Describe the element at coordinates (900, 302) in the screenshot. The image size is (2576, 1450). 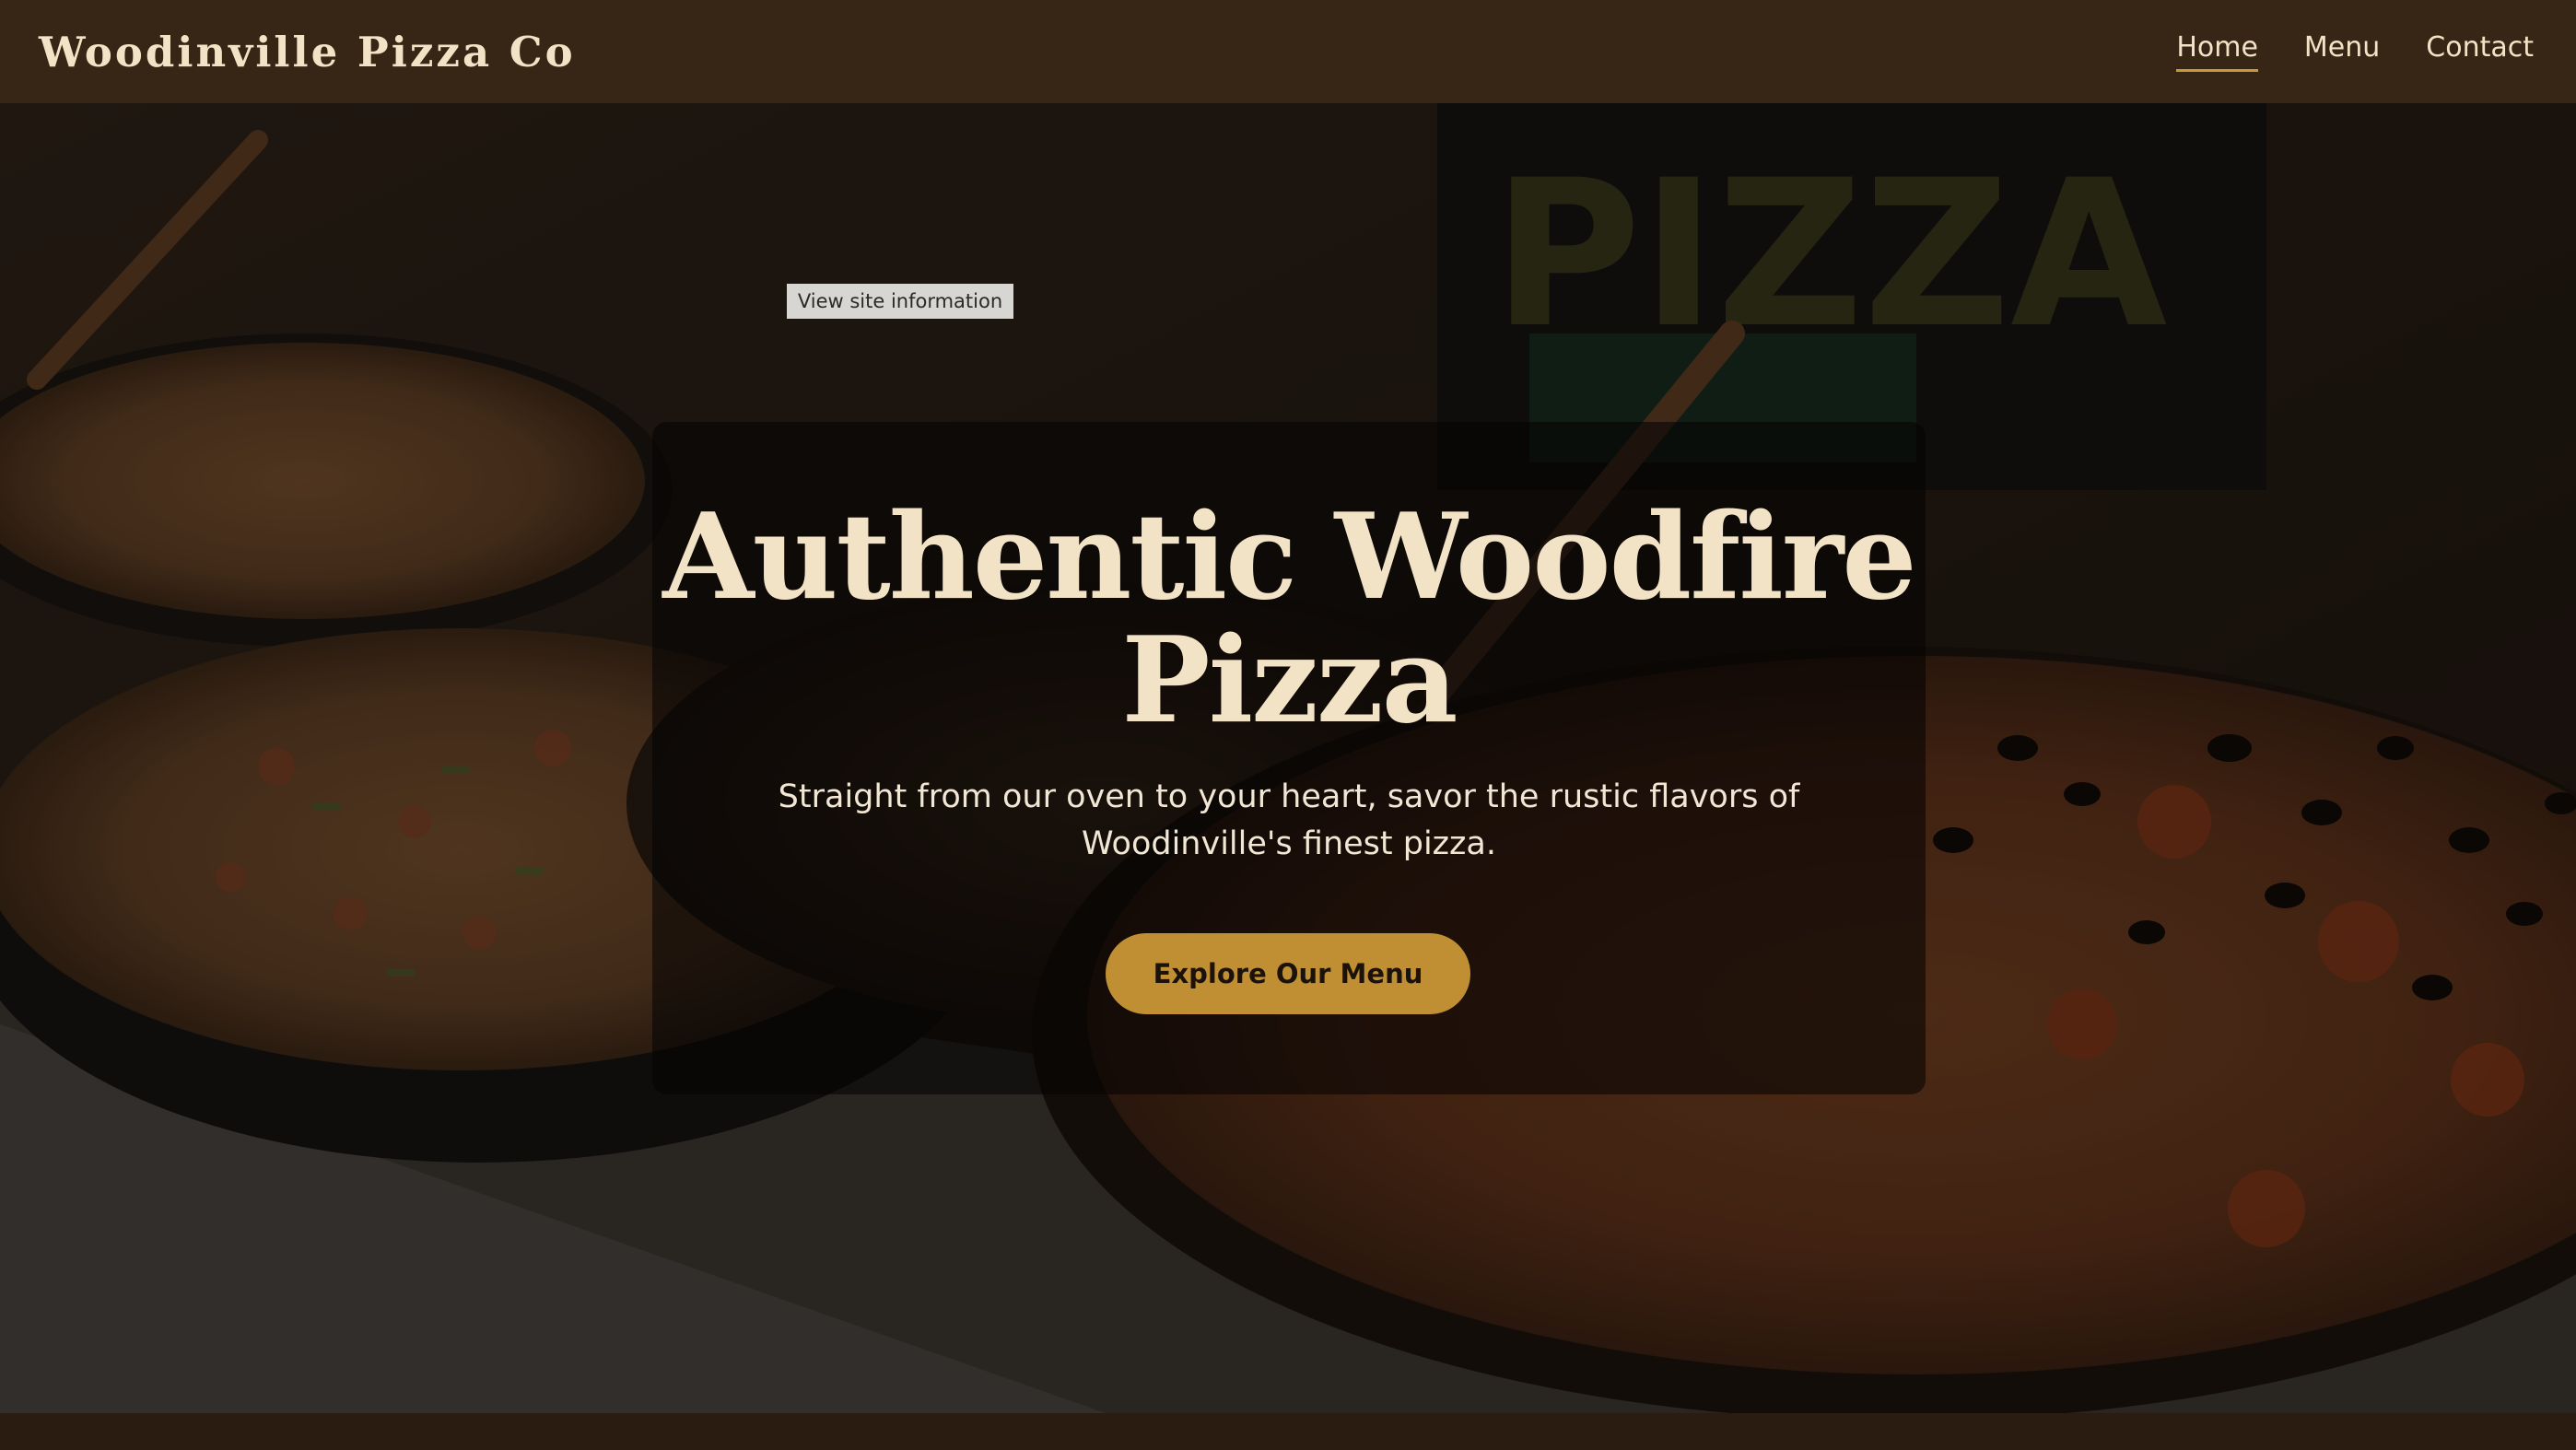
I see `view-site-information-button: View site information` at that location.